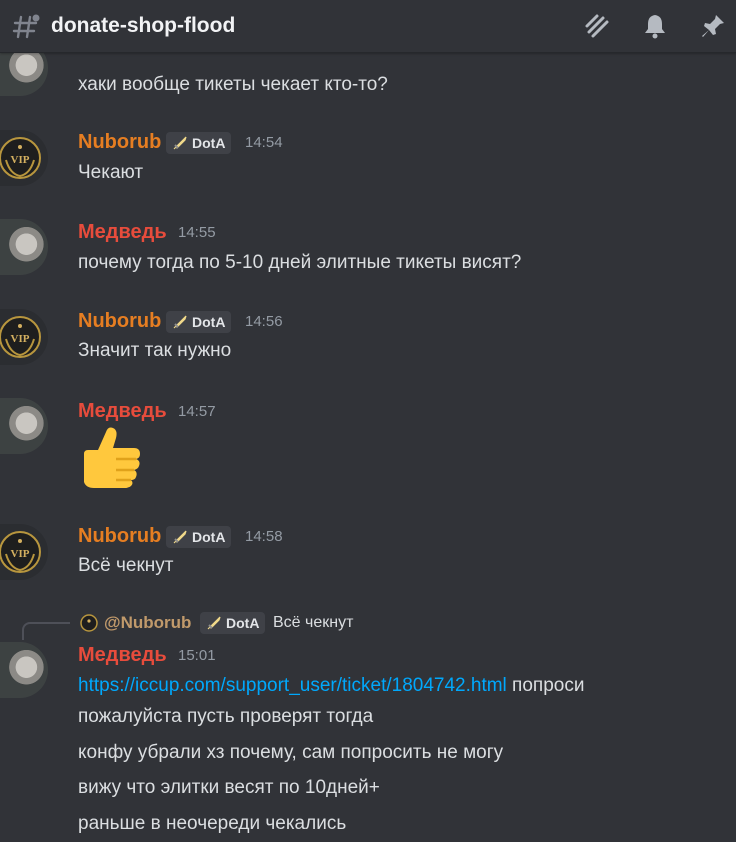 The height and width of the screenshot is (842, 736). I want to click on message-text-after-link: попроси, so click(545, 685).